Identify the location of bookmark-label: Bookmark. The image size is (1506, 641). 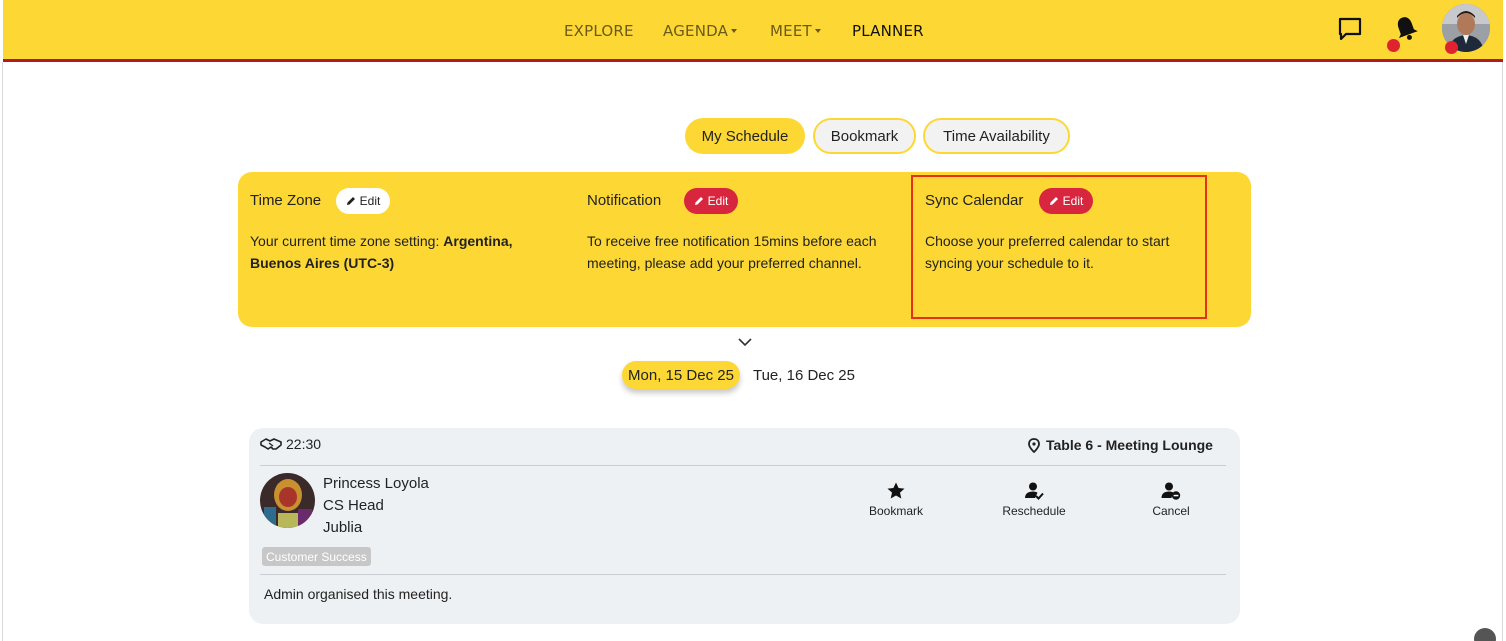
(896, 511).